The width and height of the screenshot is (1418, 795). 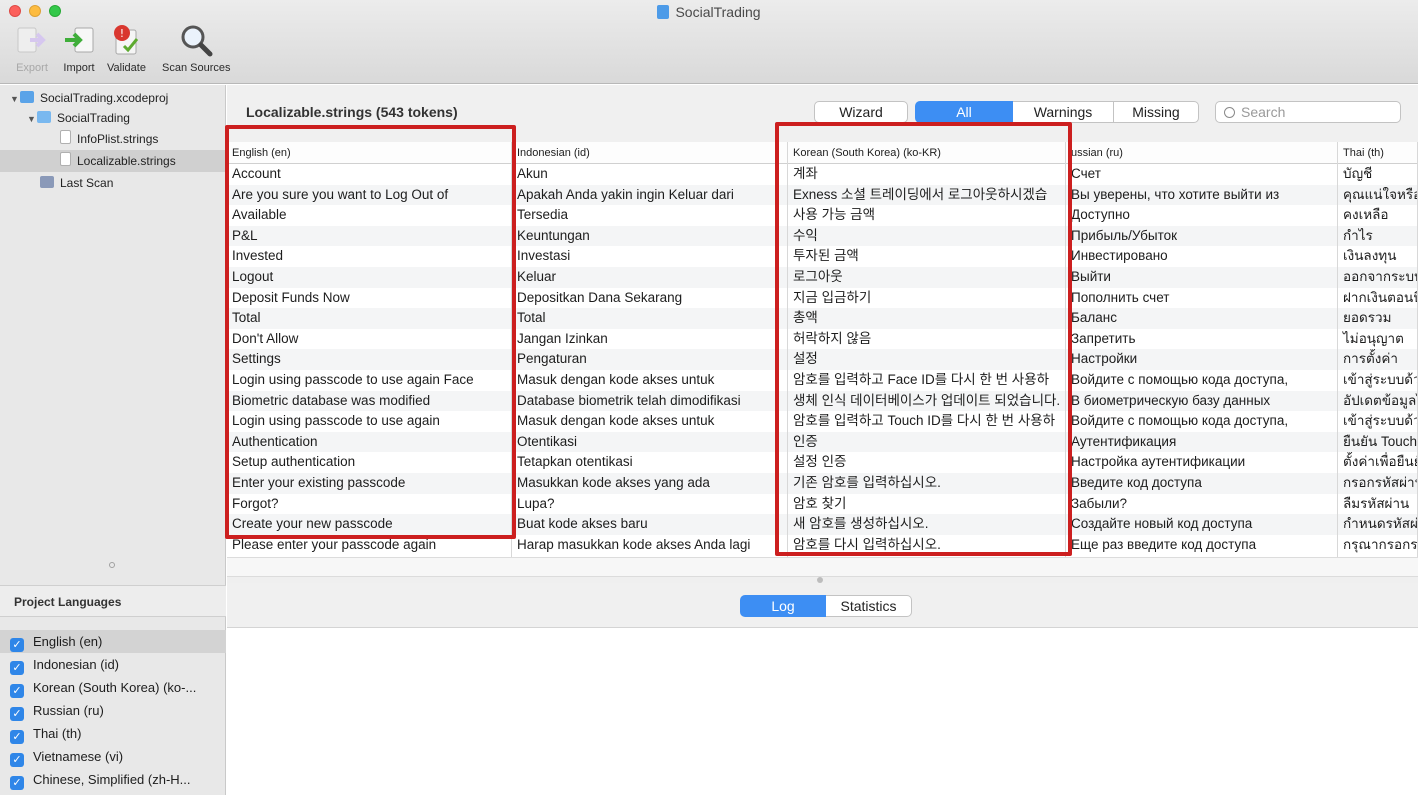 I want to click on table-cell: Аутентификация, so click(x=1201, y=442).